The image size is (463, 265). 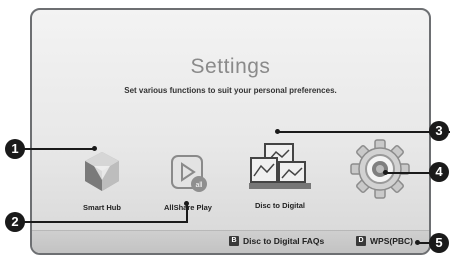 I want to click on allshare-play-icon: all, so click(x=189, y=173).